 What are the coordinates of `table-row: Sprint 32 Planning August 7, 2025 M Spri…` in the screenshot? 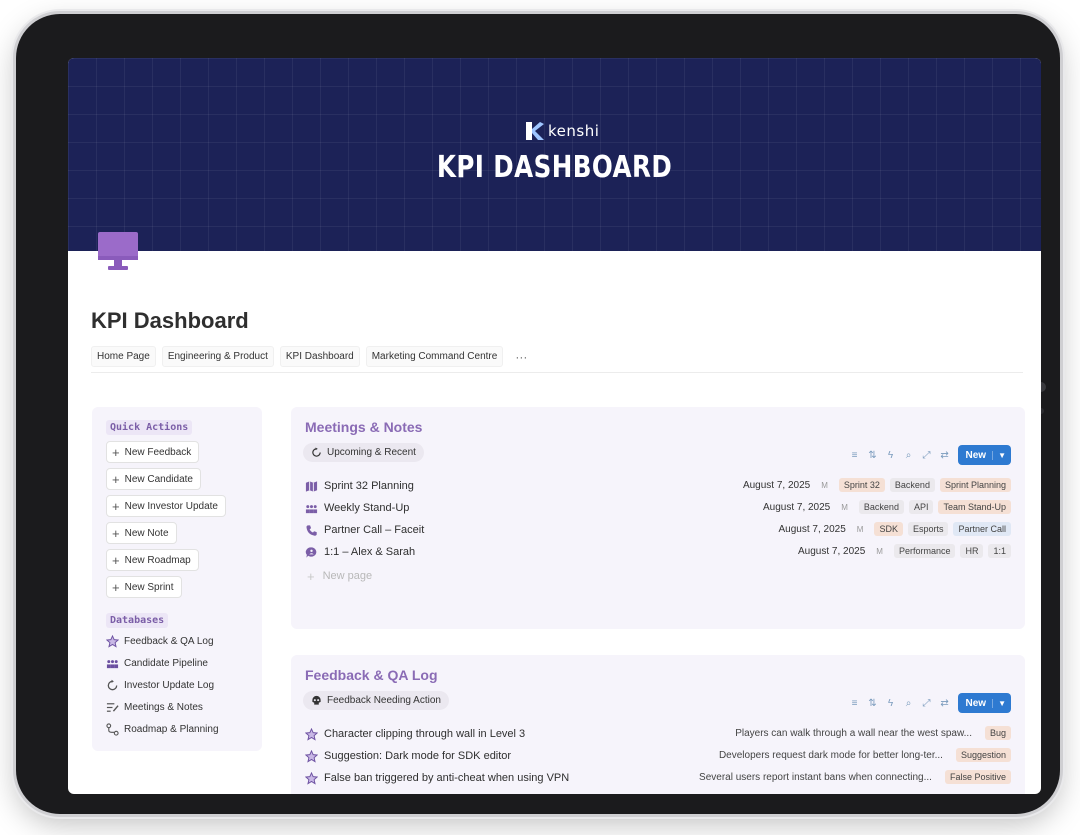 It's located at (658, 486).